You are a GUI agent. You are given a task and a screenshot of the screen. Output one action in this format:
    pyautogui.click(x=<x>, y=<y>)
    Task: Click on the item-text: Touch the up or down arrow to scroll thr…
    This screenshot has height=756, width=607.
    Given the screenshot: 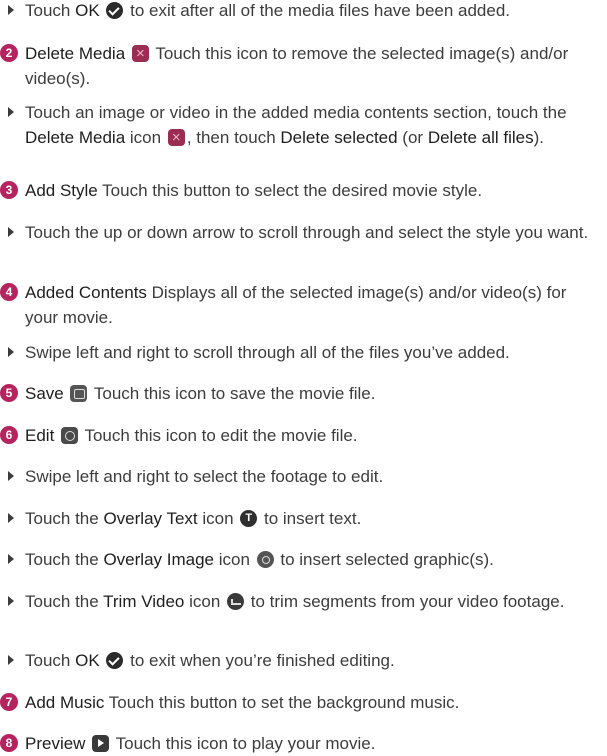 What is the action you would take?
    pyautogui.click(x=312, y=232)
    